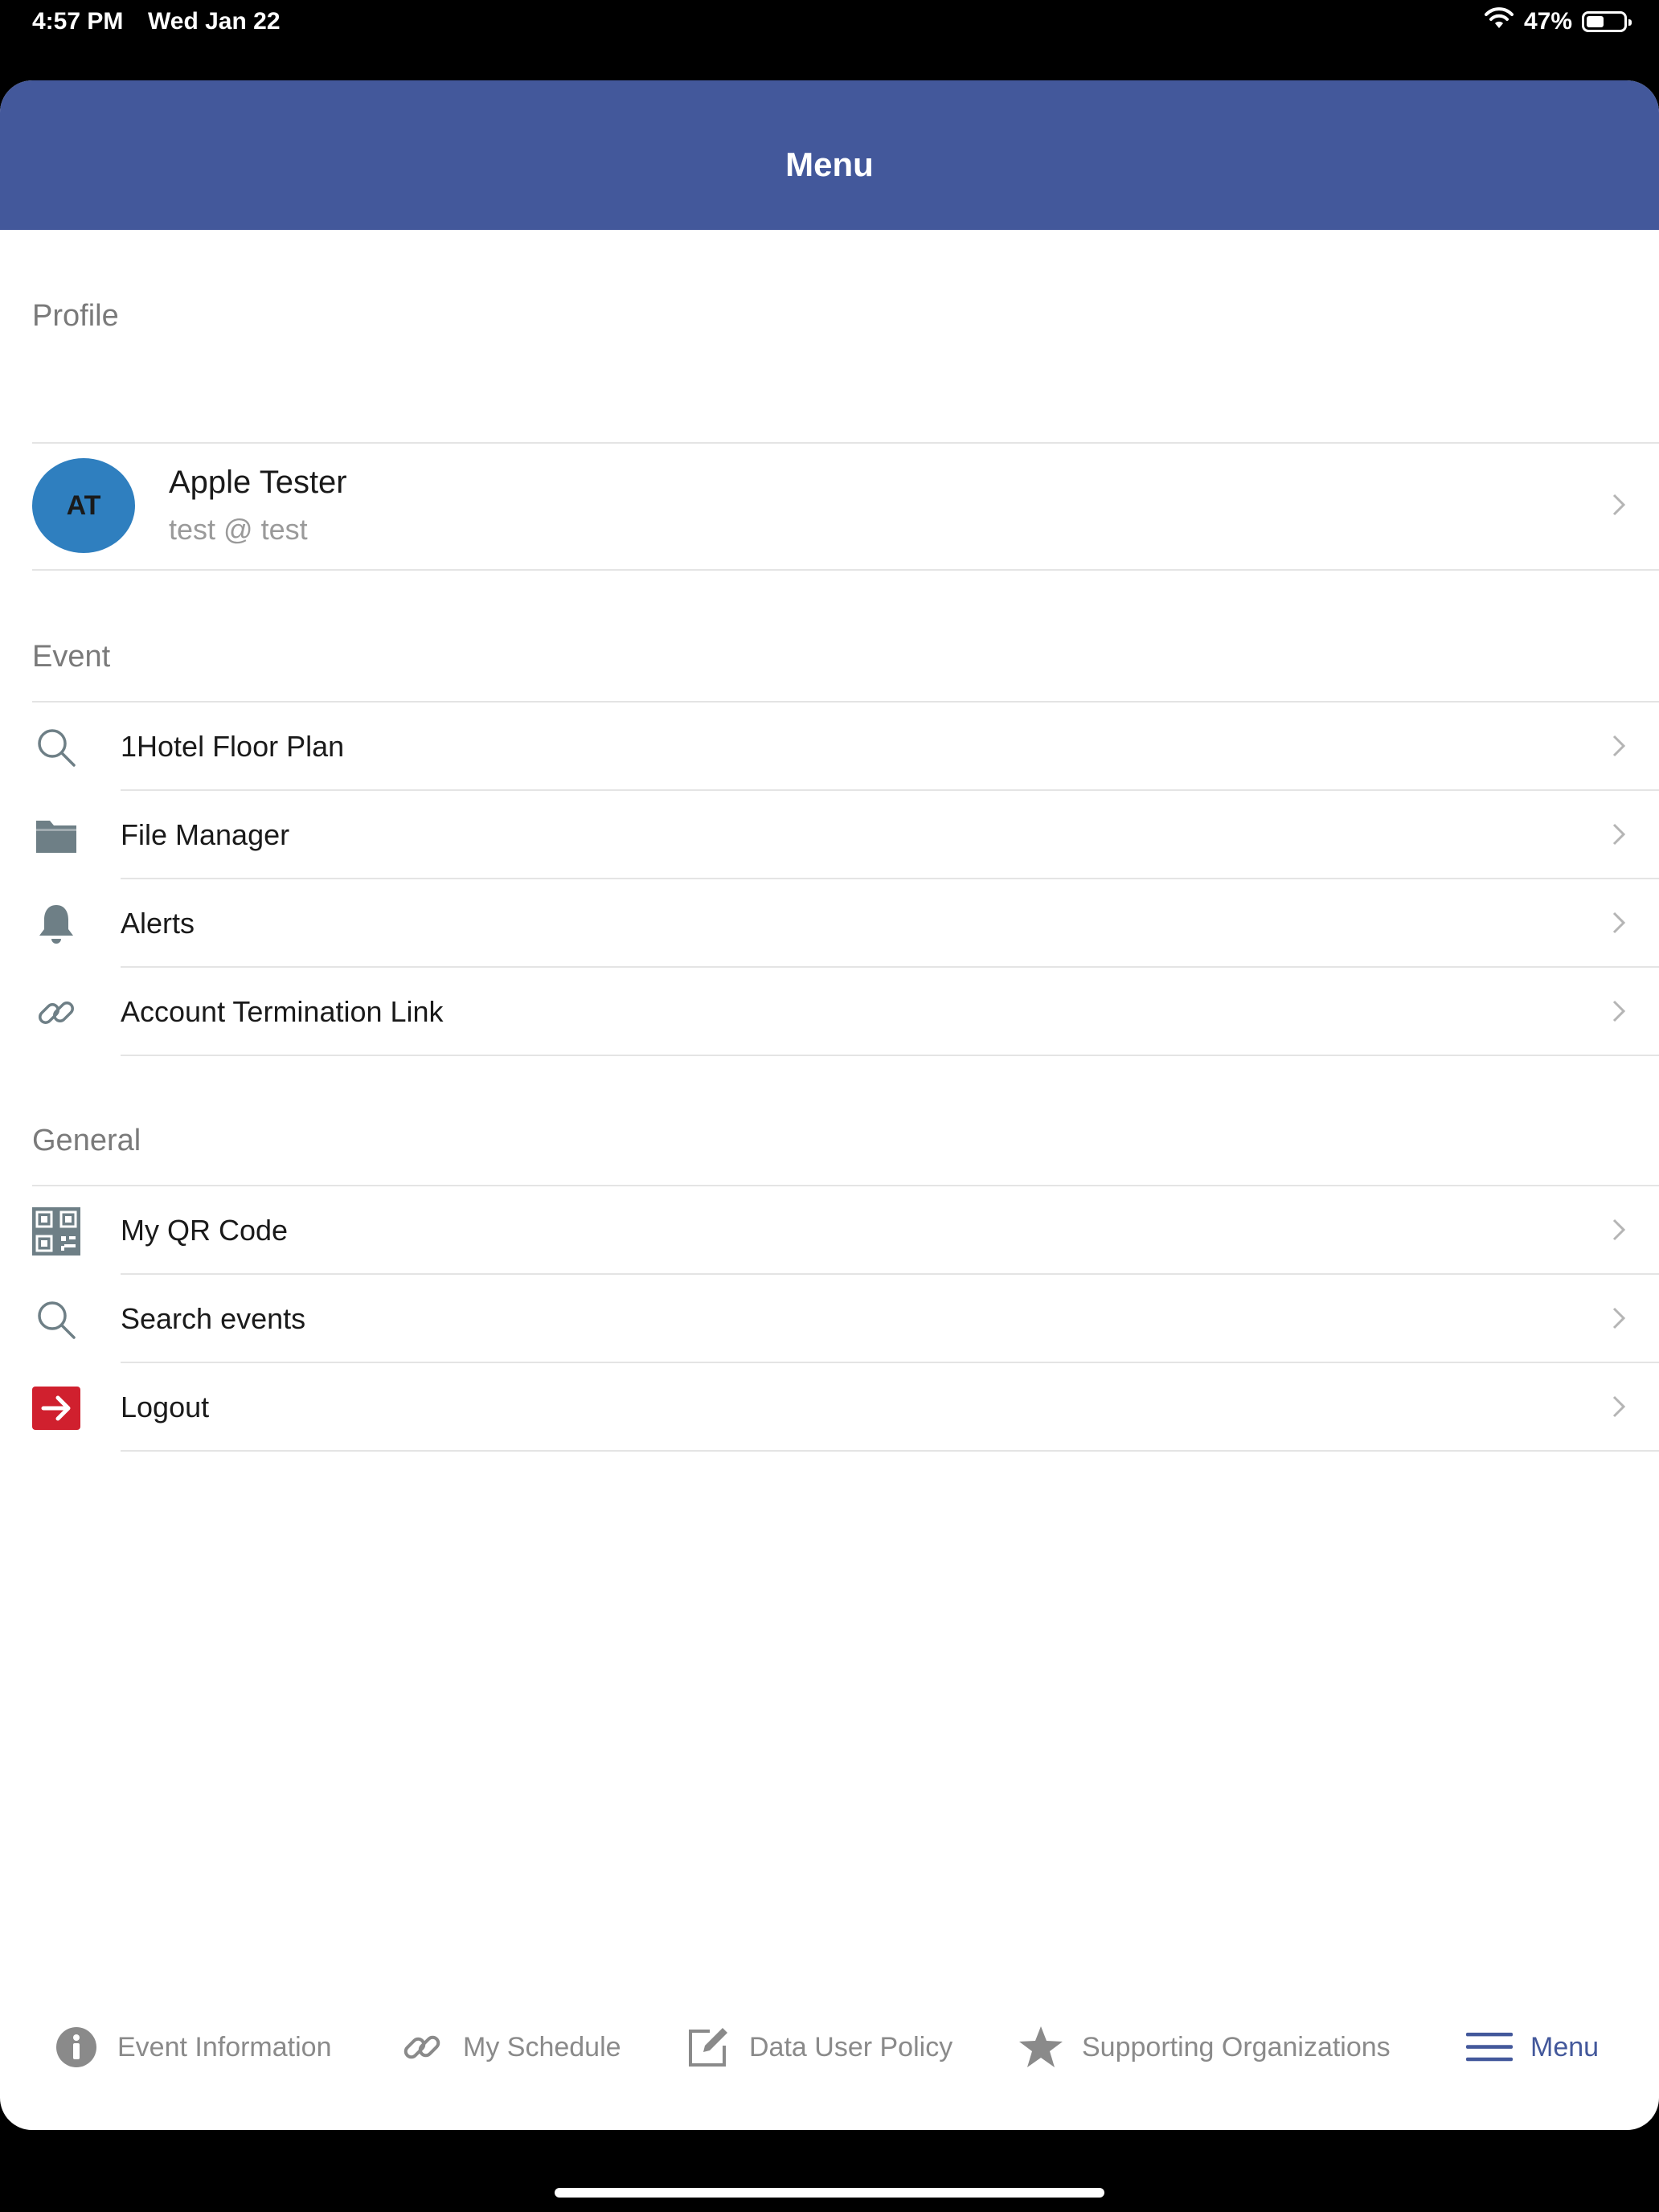  I want to click on section-header-profile: Profile, so click(75, 316).